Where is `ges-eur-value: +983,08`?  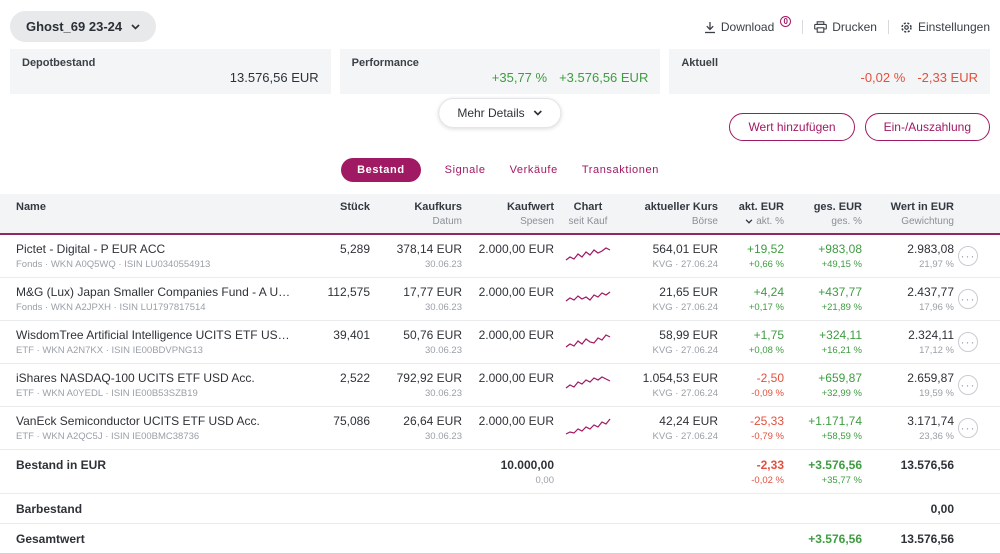 ges-eur-value: +983,08 is located at coordinates (840, 249).